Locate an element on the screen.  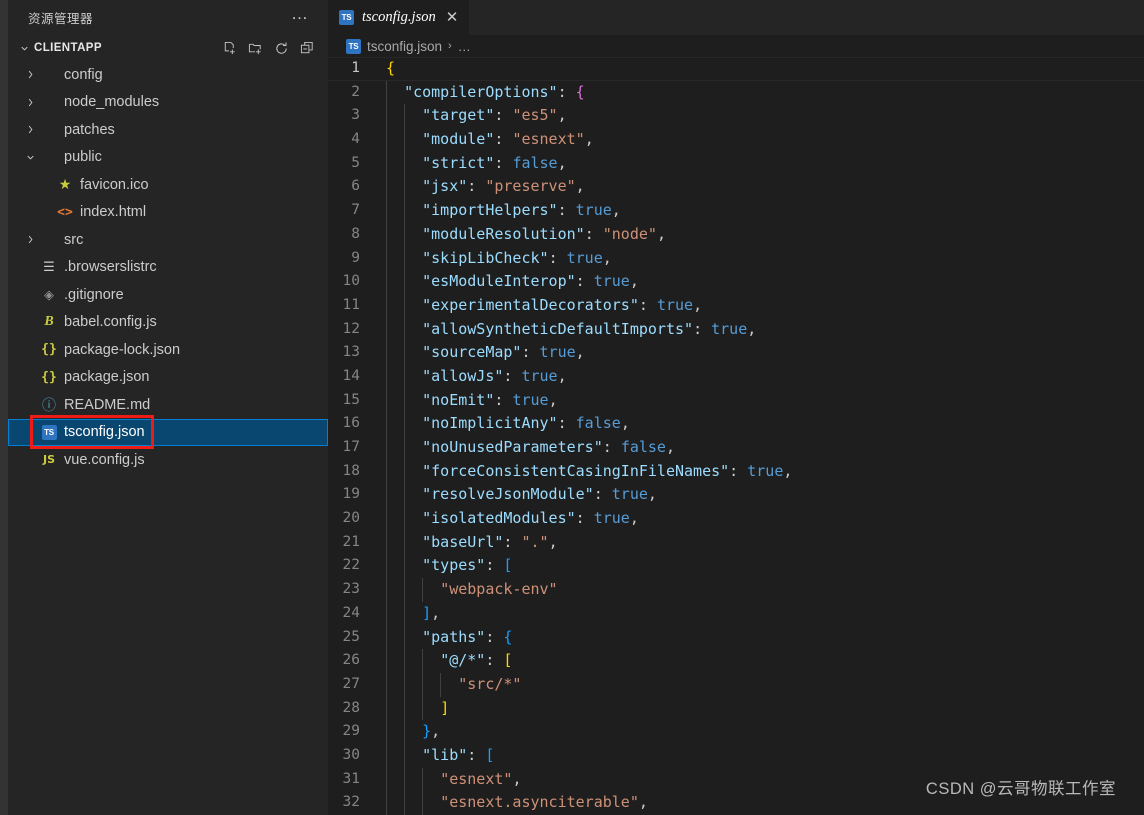
collapse-all-icon is located at coordinates (307, 48).